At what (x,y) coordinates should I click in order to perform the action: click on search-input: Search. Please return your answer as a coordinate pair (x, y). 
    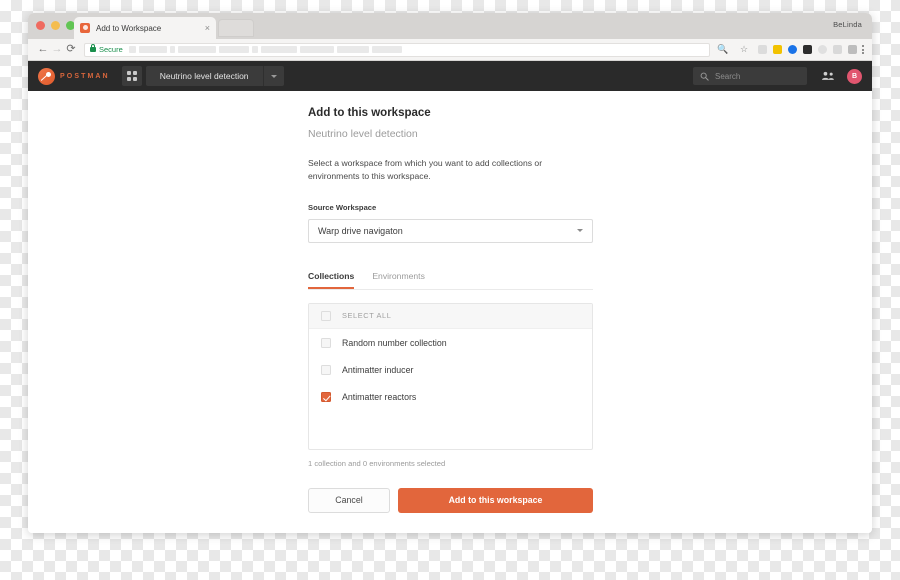
    Looking at the image, I should click on (750, 76).